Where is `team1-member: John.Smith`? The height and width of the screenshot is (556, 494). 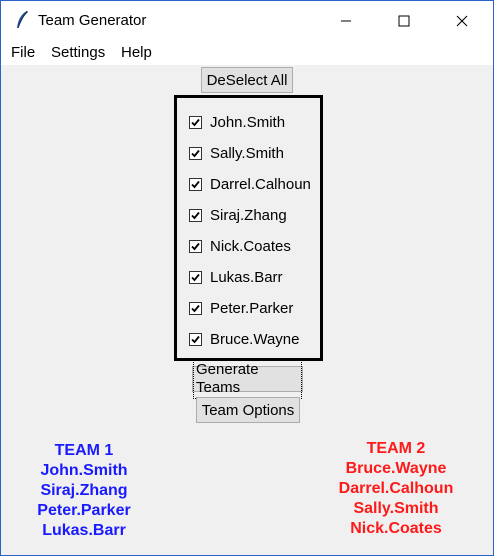 team1-member: John.Smith is located at coordinates (84, 470).